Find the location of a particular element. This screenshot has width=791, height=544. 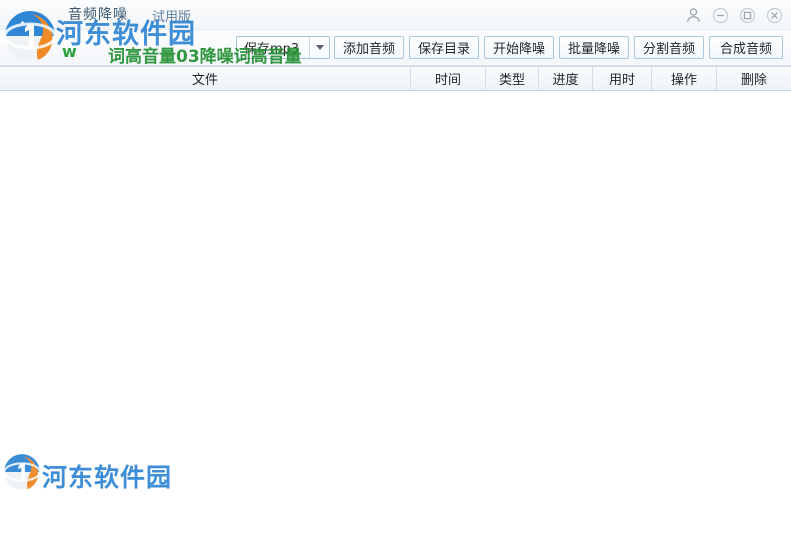

column-file: 文件 is located at coordinates (205, 78).